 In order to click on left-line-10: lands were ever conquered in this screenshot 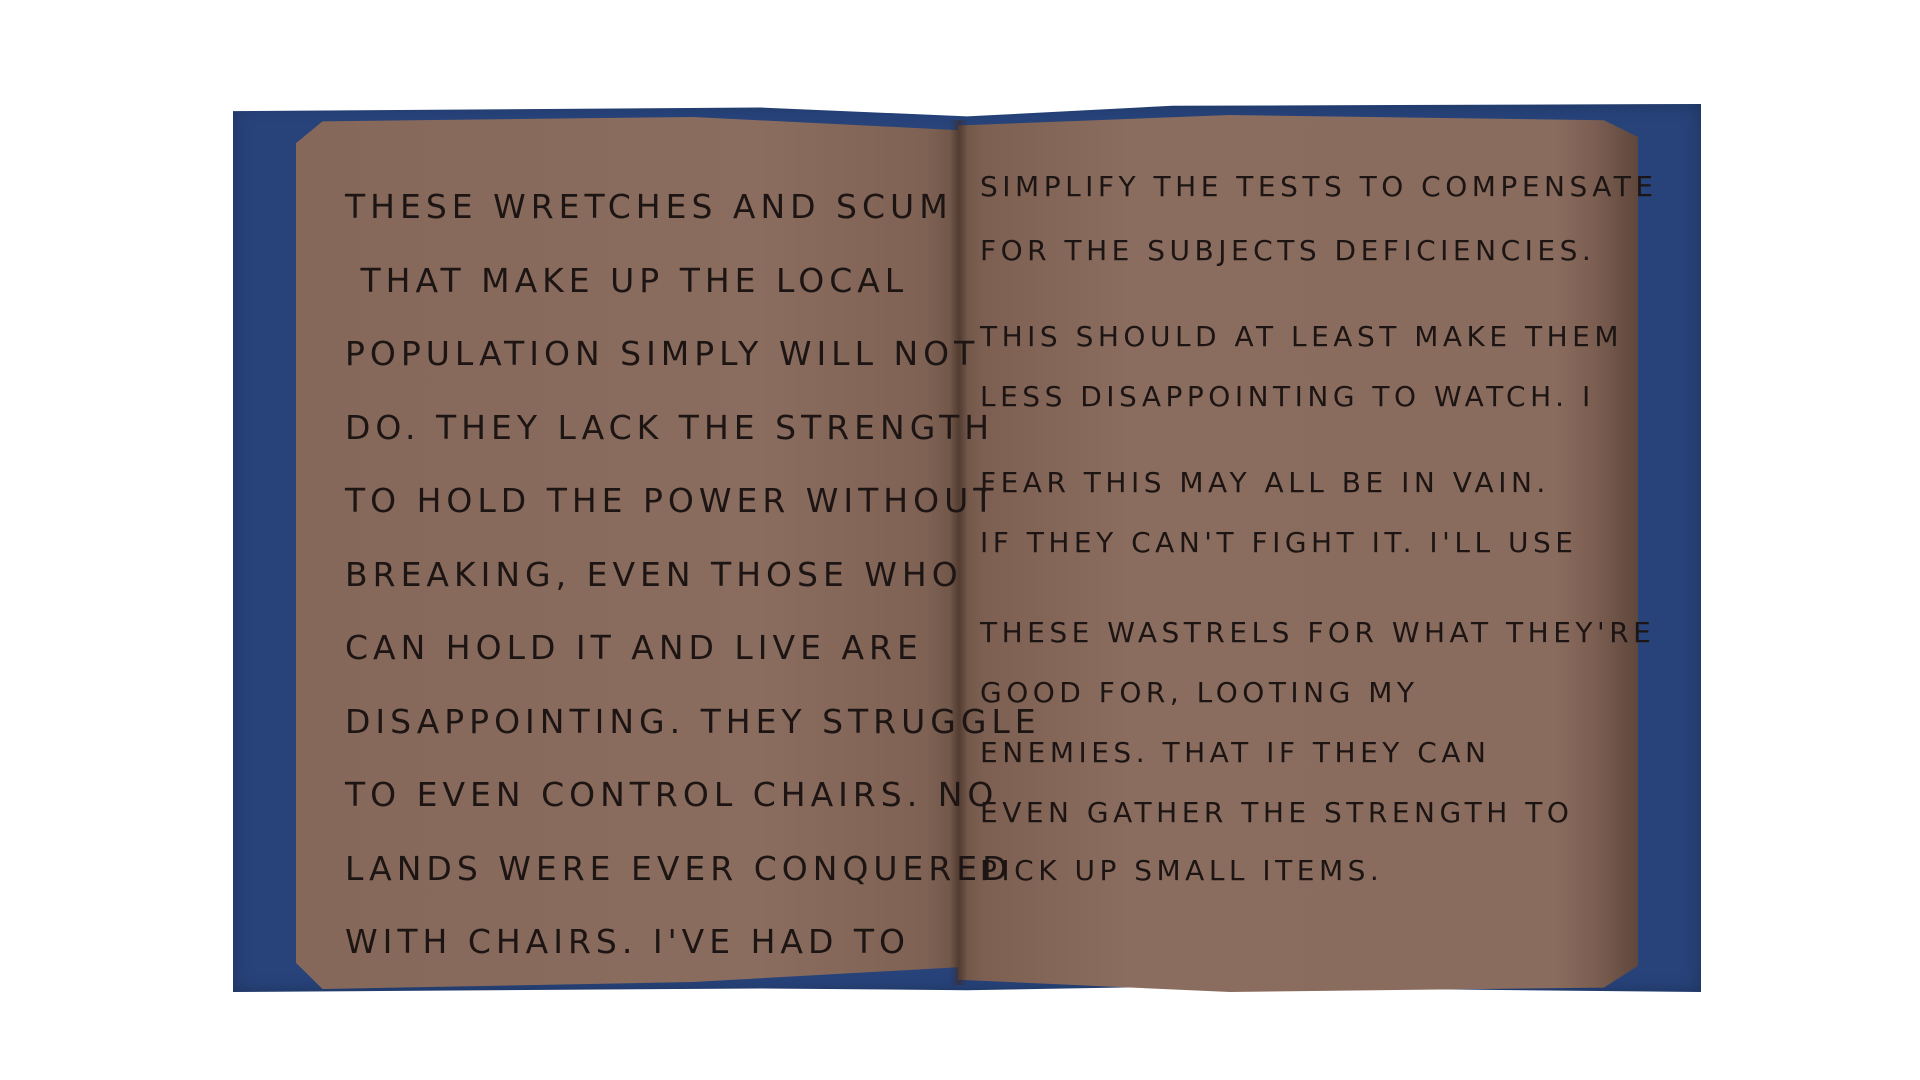, I will do `click(679, 868)`.